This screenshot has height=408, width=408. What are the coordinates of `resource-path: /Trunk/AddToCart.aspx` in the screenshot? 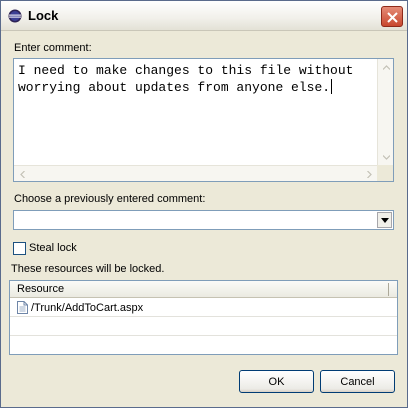 It's located at (87, 308).